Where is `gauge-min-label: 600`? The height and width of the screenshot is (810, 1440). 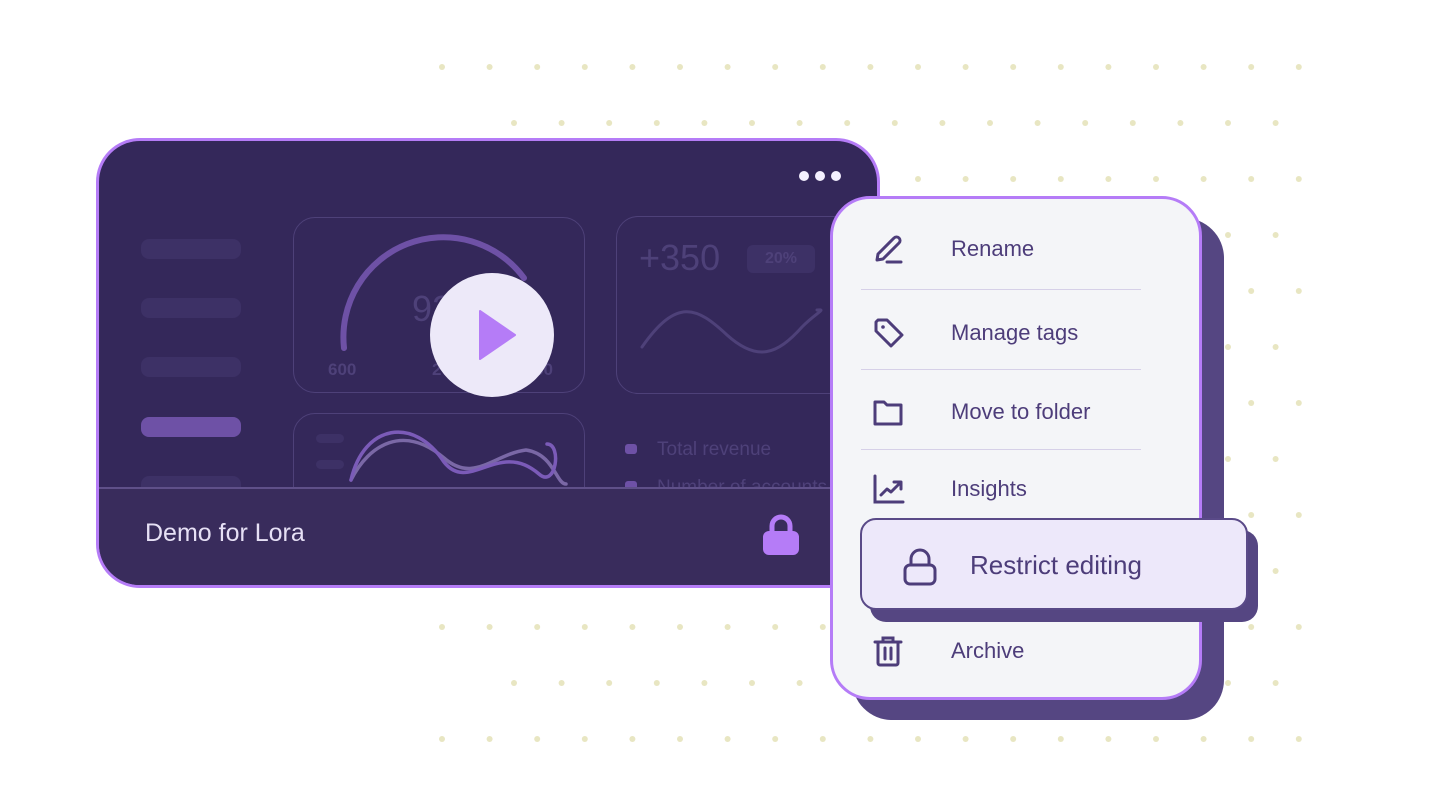 gauge-min-label: 600 is located at coordinates (342, 369).